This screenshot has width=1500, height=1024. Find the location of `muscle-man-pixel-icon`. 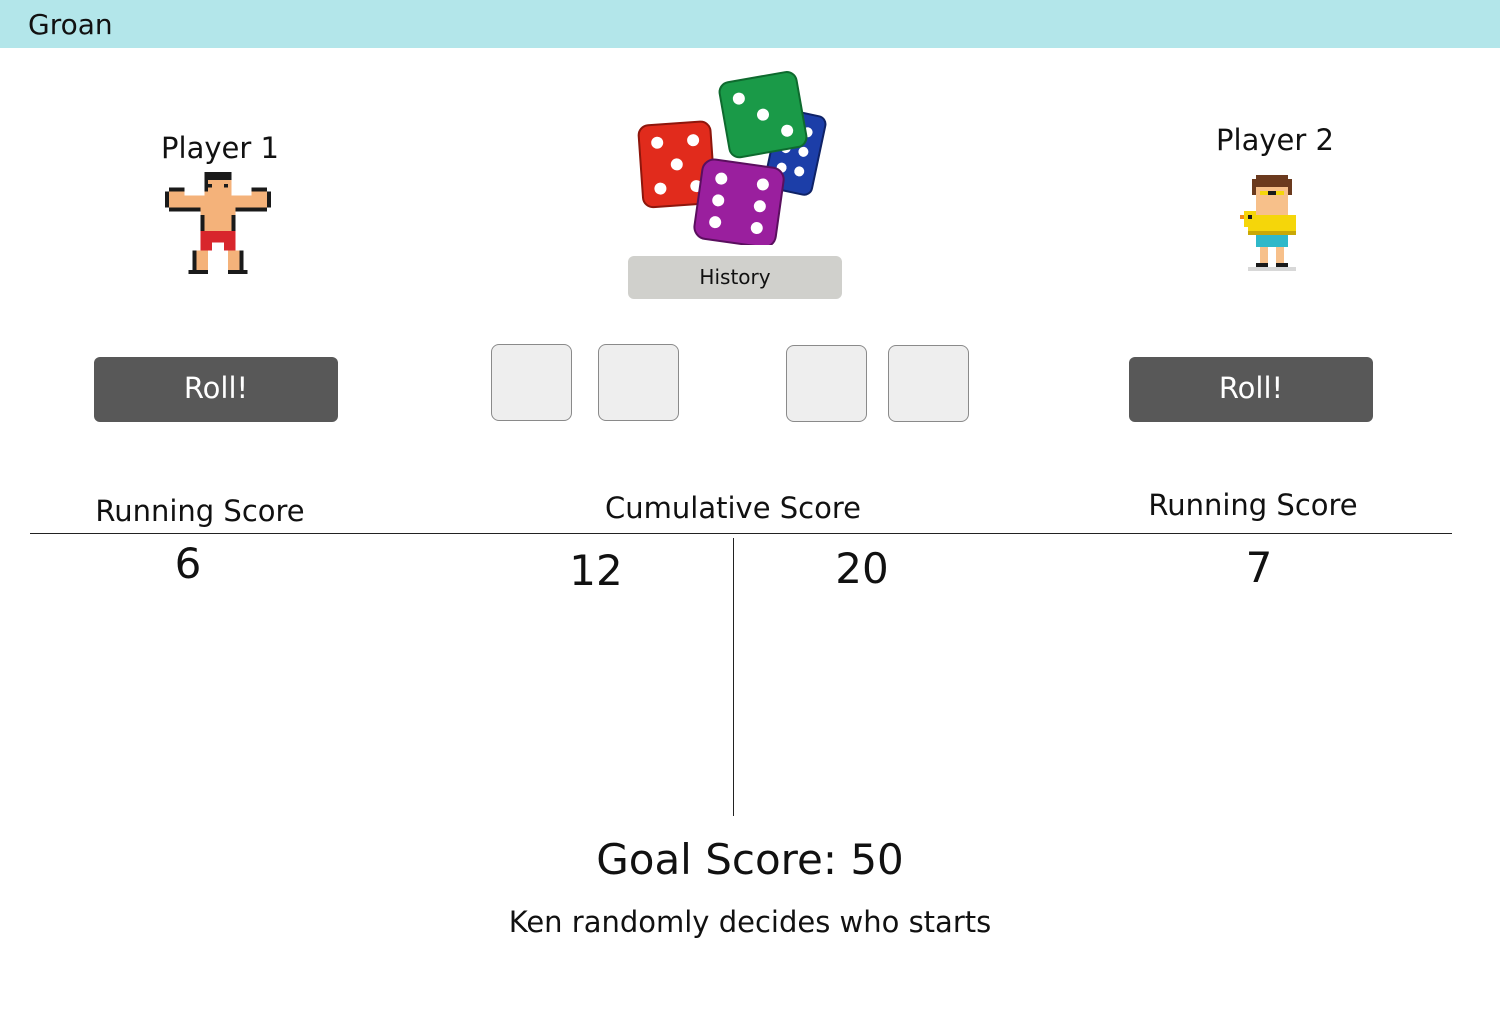

muscle-man-pixel-icon is located at coordinates (218, 223).